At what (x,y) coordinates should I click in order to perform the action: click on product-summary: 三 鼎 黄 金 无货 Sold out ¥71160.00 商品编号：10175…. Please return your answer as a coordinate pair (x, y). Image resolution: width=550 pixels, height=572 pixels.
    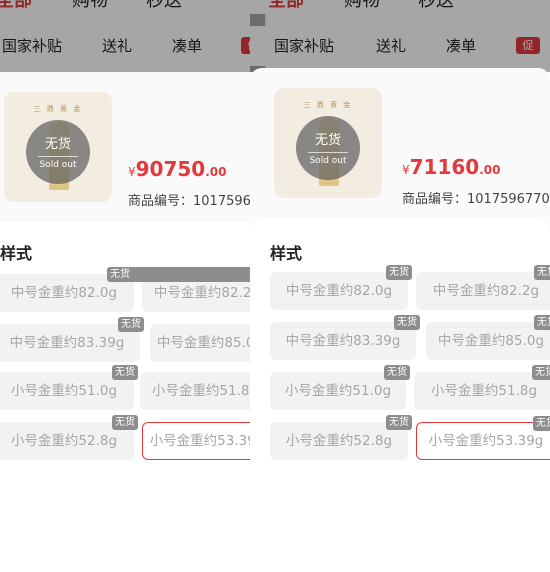
    Looking at the image, I should click on (400, 142).